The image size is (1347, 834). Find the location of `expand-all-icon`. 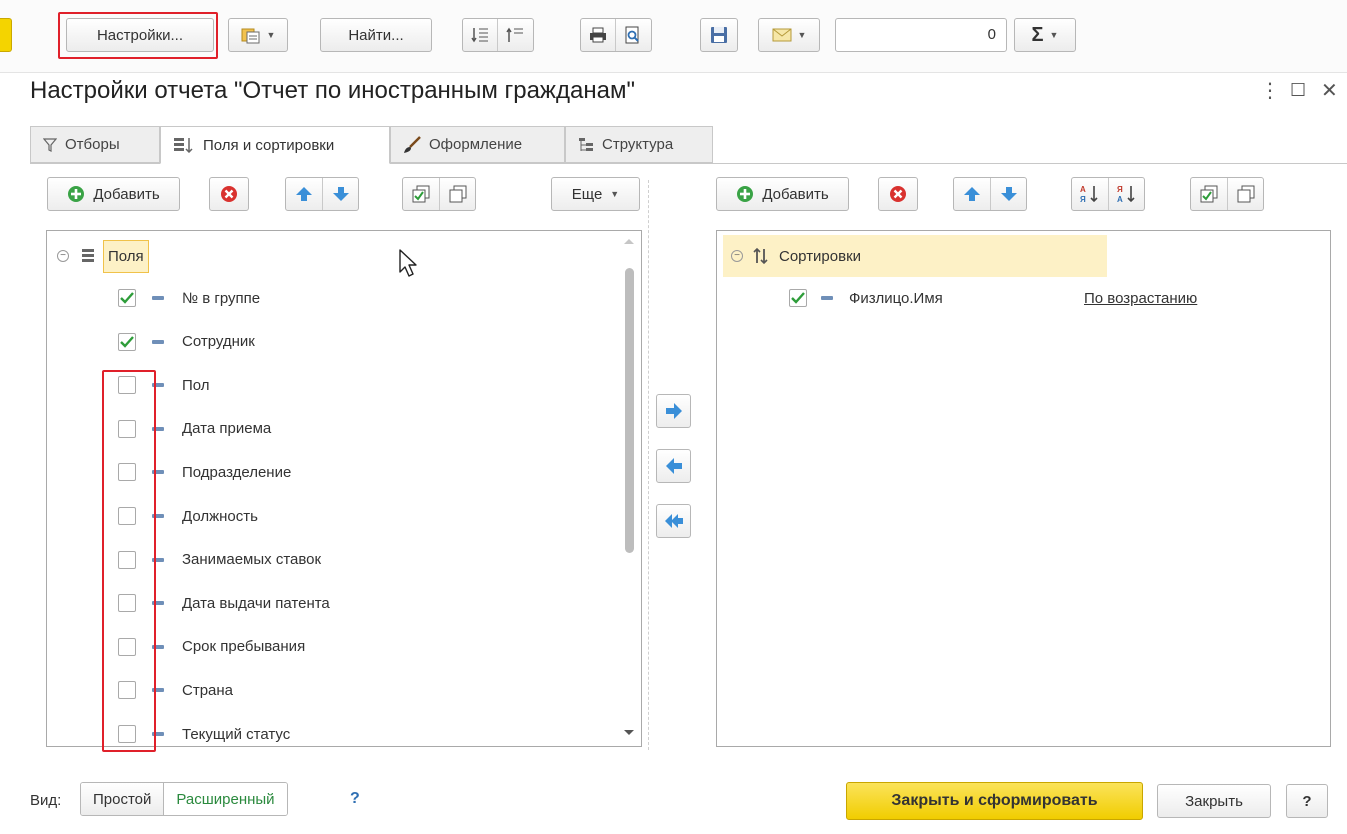

expand-all-icon is located at coordinates (479, 35).